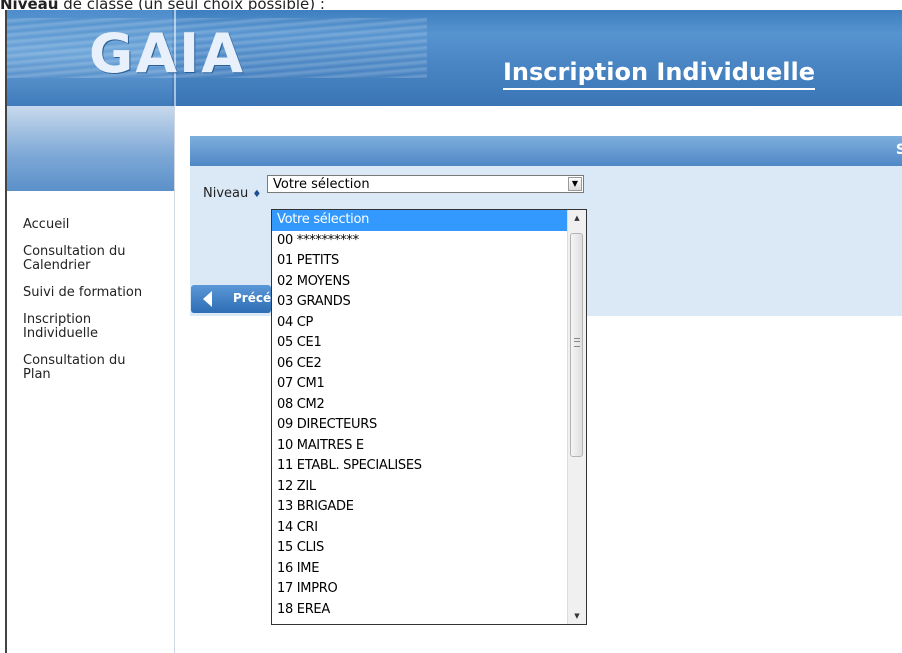 This screenshot has width=902, height=653. I want to click on dropdown-option: 03 GRANDS, so click(419, 302).